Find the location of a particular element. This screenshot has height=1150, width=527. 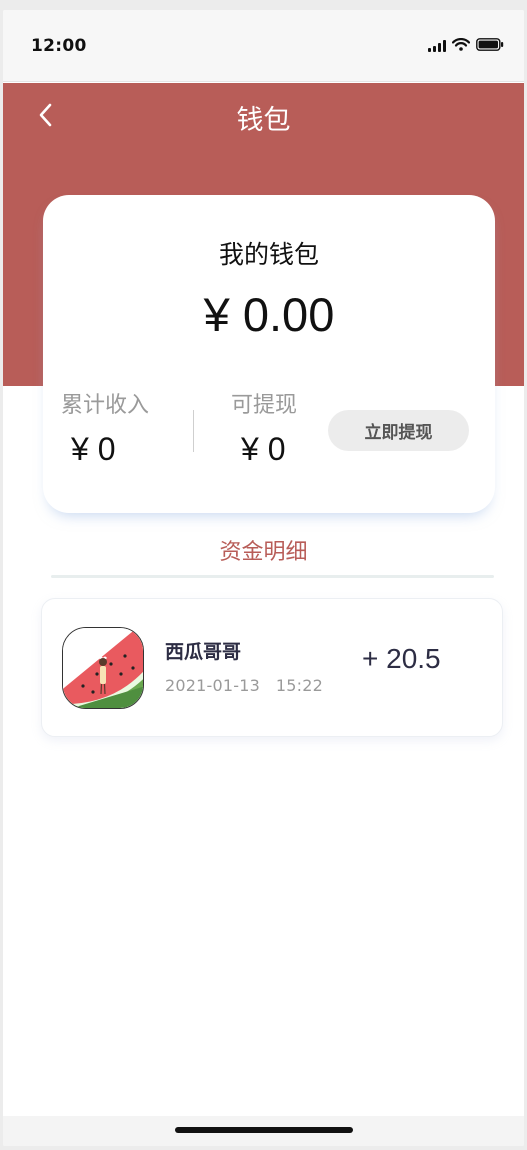

status-time: 12:00 is located at coordinates (59, 46).